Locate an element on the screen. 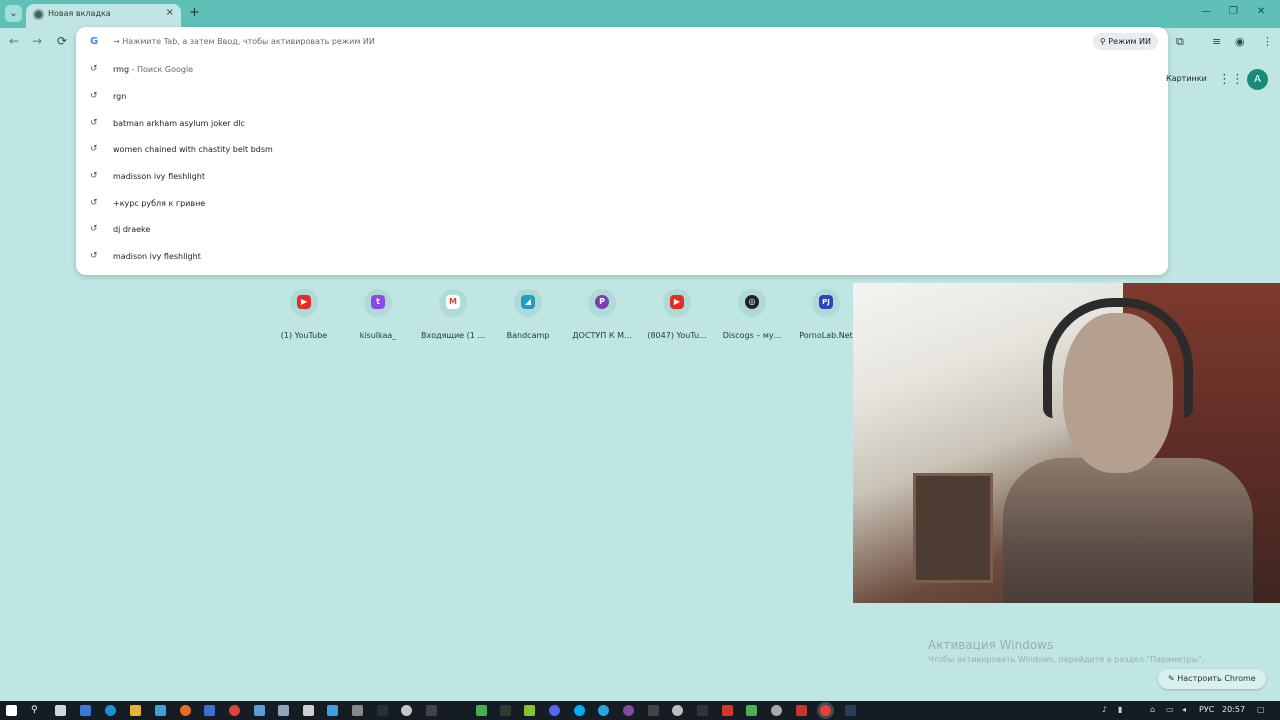  shortcut-bandcamp: ◢ Bandcamp is located at coordinates (528, 317).